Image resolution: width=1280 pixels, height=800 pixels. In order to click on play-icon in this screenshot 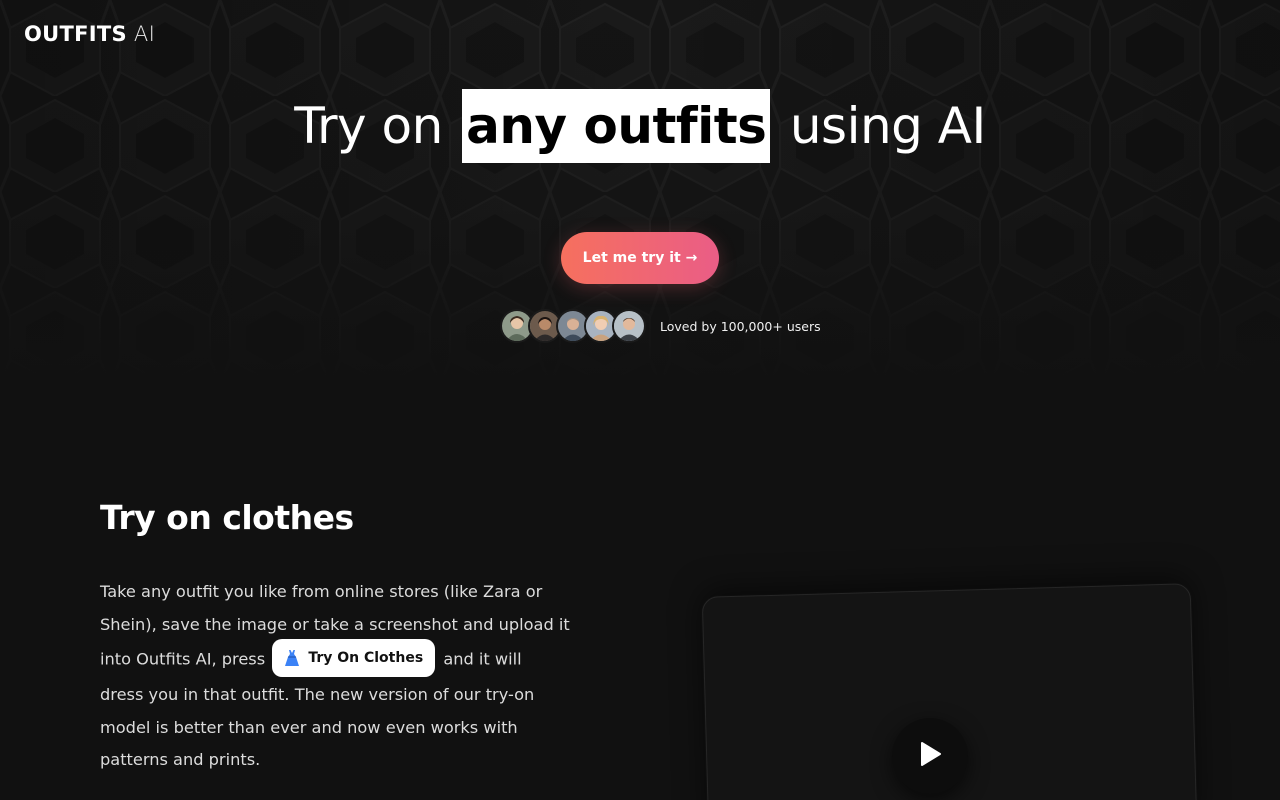, I will do `click(930, 756)`.